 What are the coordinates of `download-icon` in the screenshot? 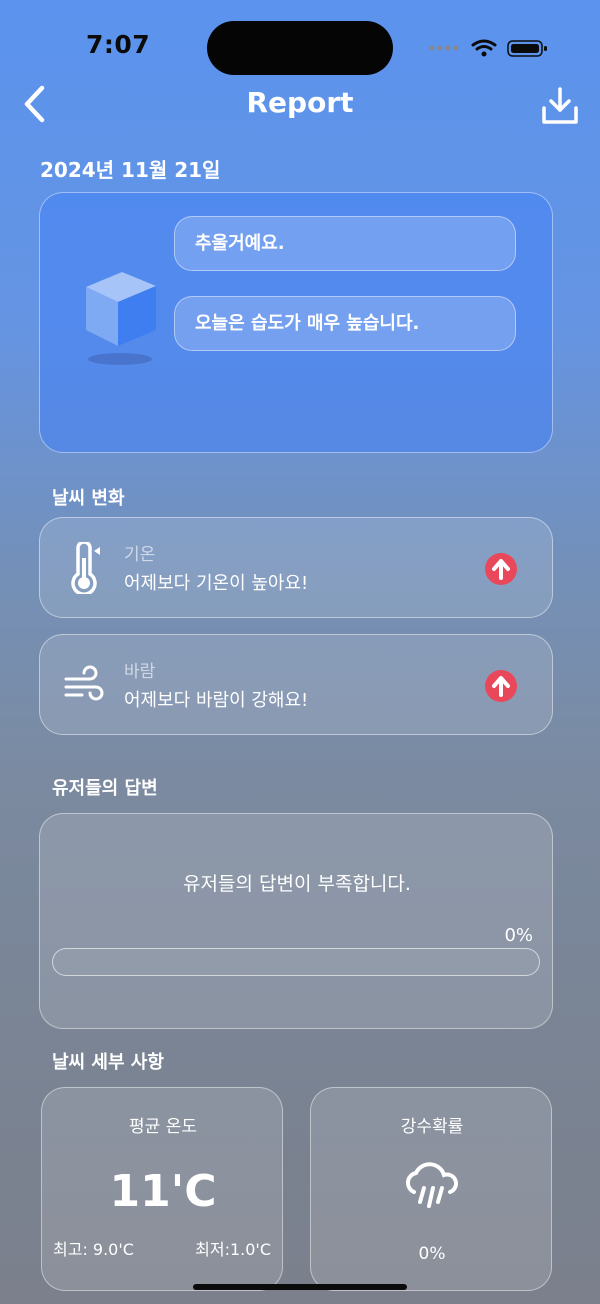 It's located at (560, 106).